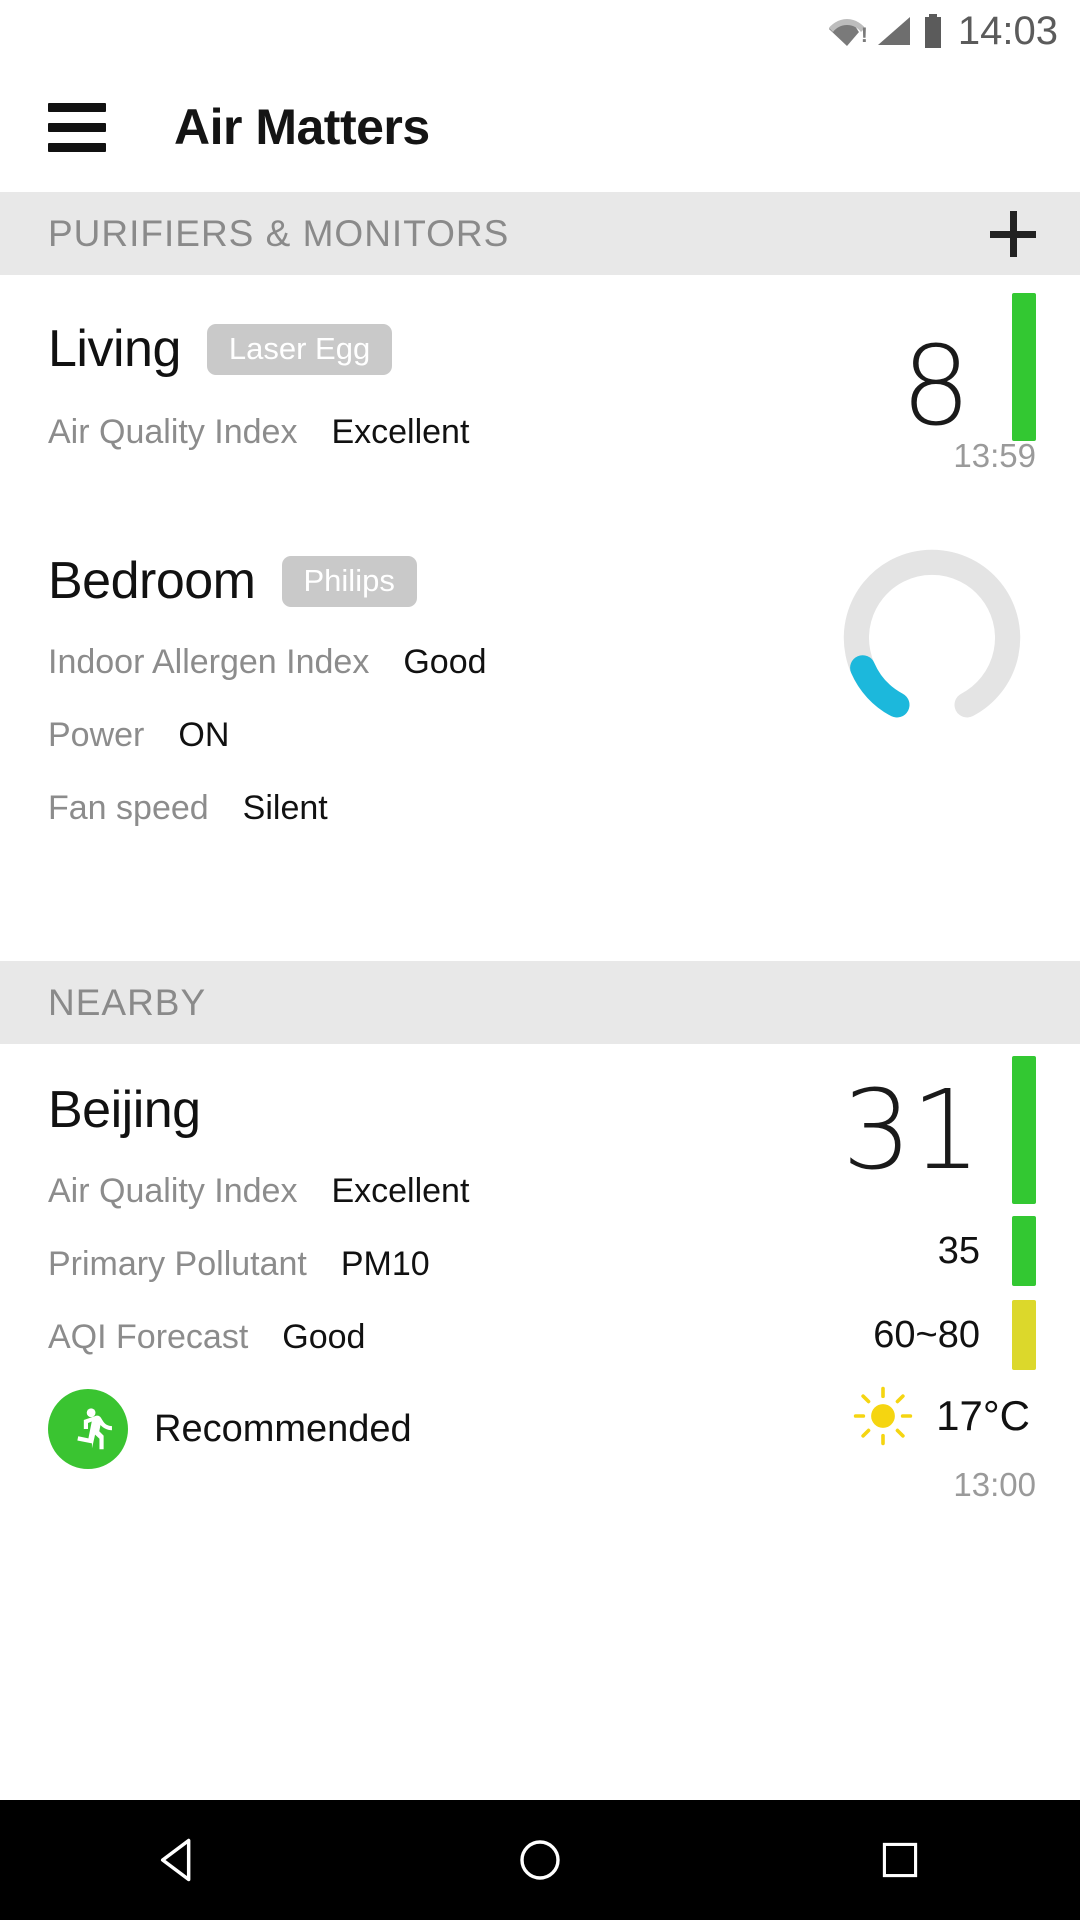  I want to click on fan-speed-value: Silent, so click(285, 808).